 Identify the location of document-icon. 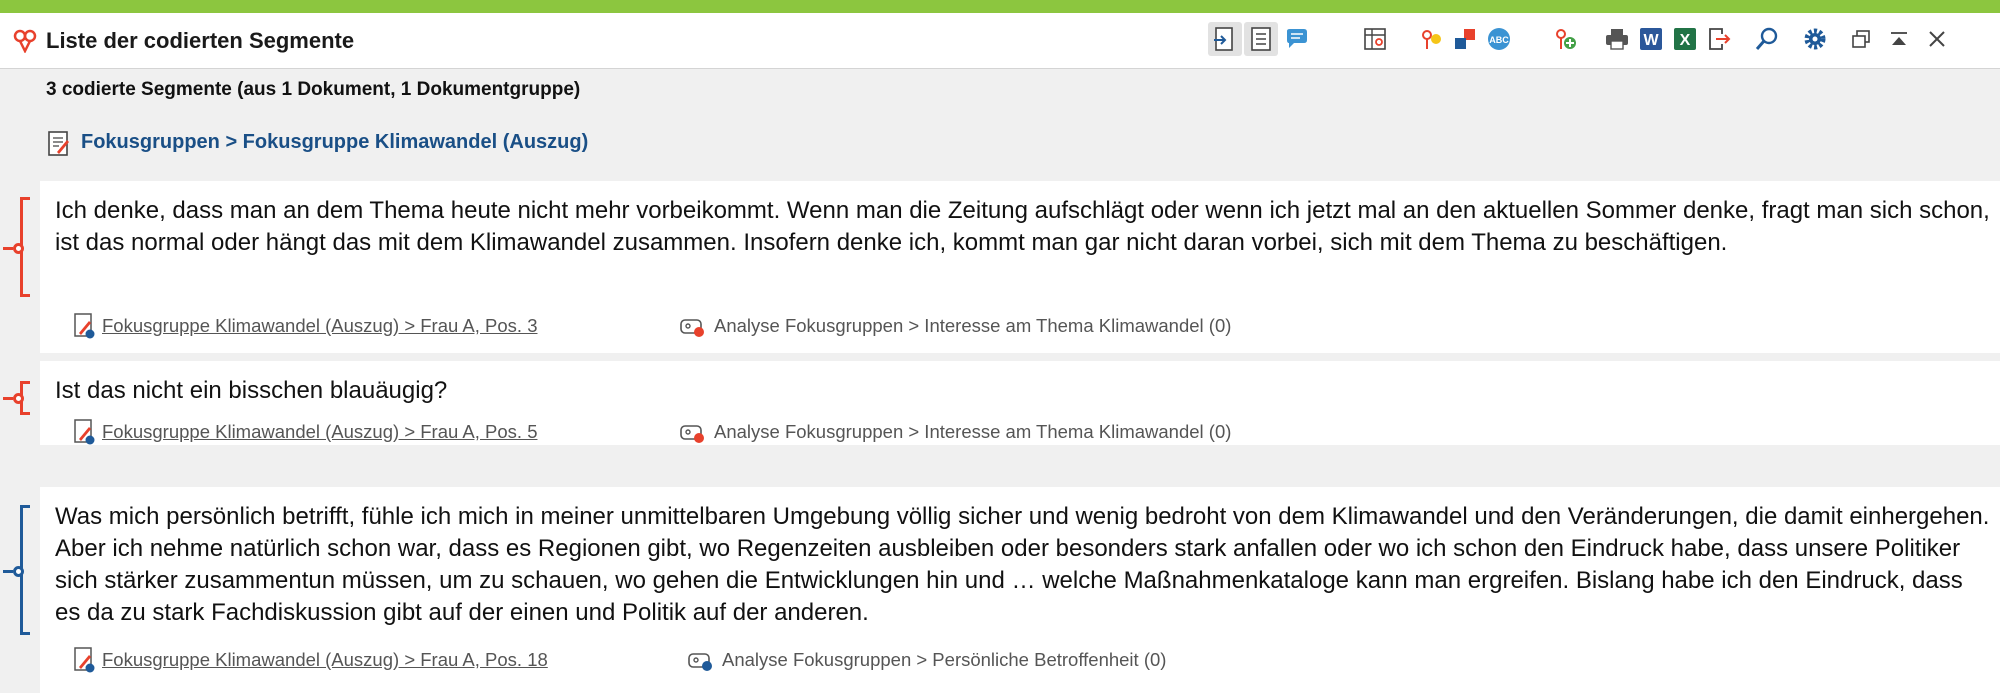
(58, 143).